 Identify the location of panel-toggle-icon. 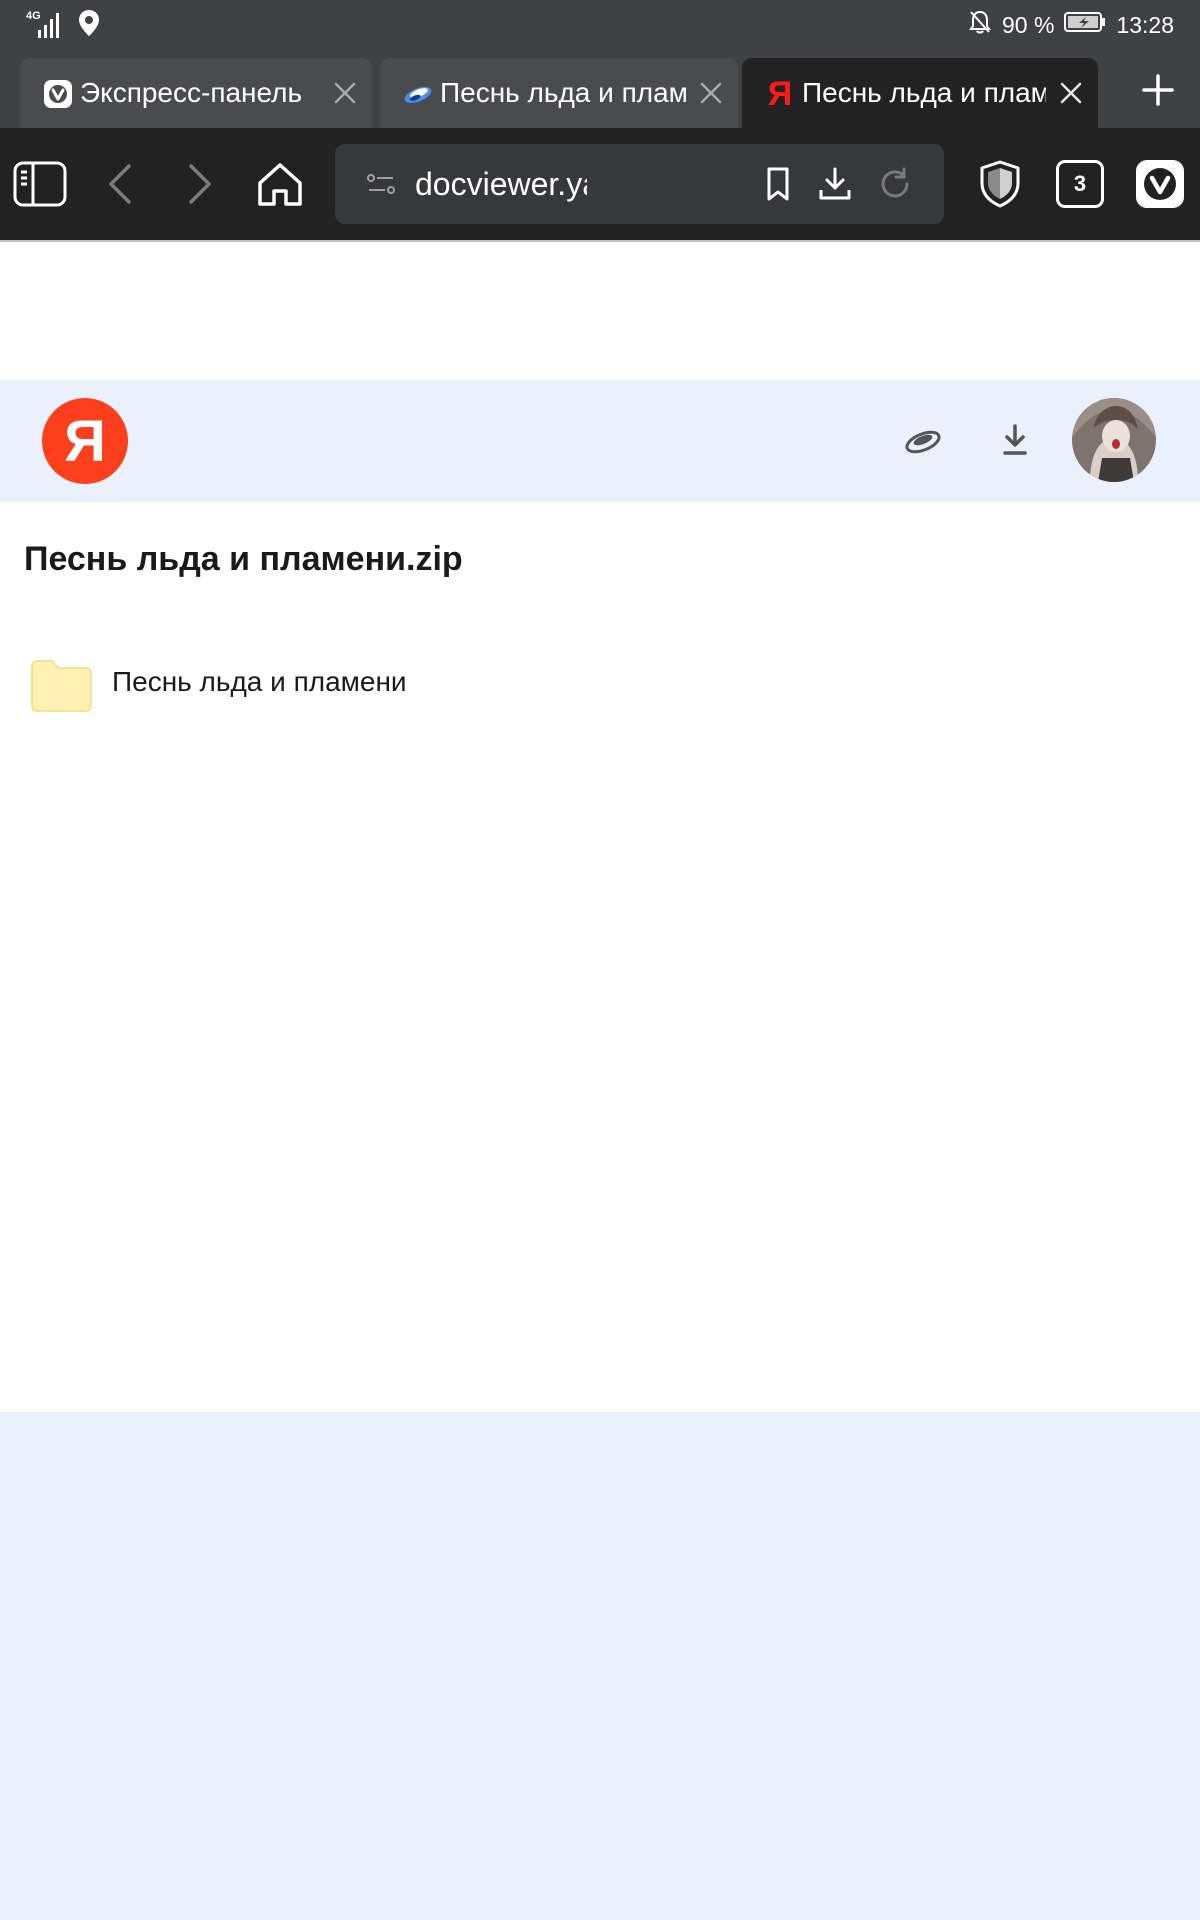
(40, 184).